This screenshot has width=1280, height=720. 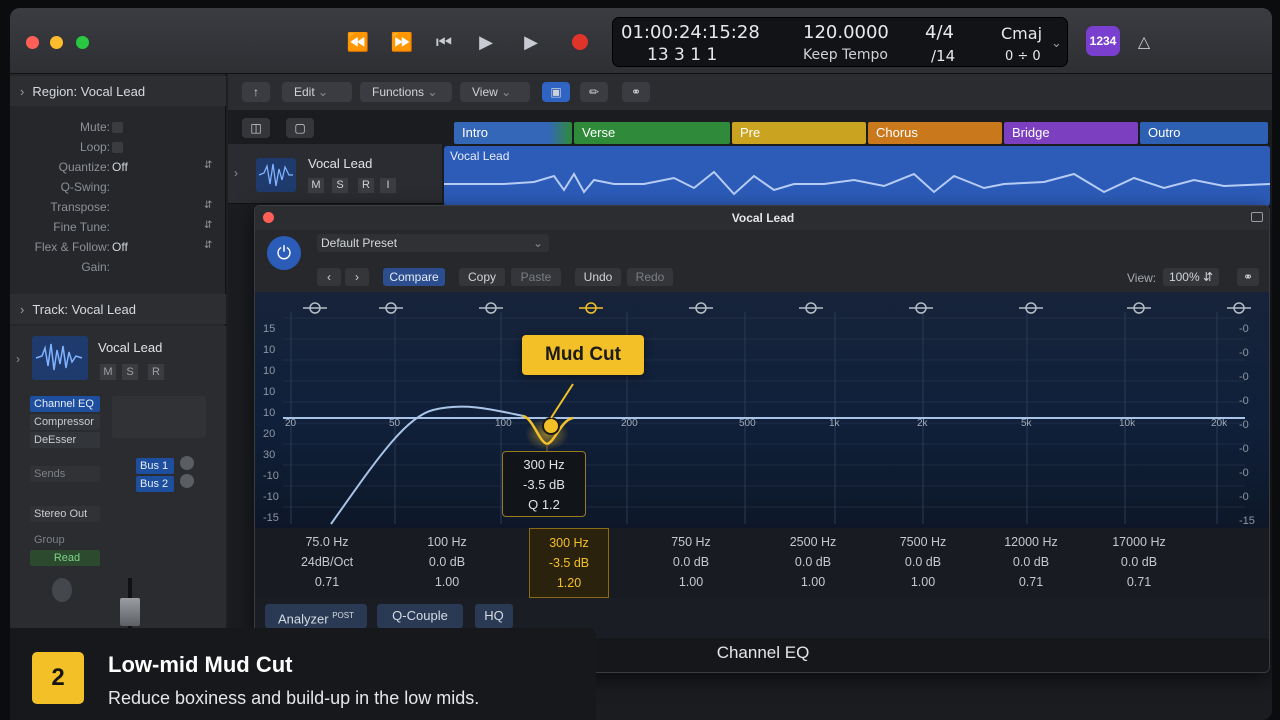 What do you see at coordinates (300, 128) in the screenshot?
I see `global-tracks-icon: ▢` at bounding box center [300, 128].